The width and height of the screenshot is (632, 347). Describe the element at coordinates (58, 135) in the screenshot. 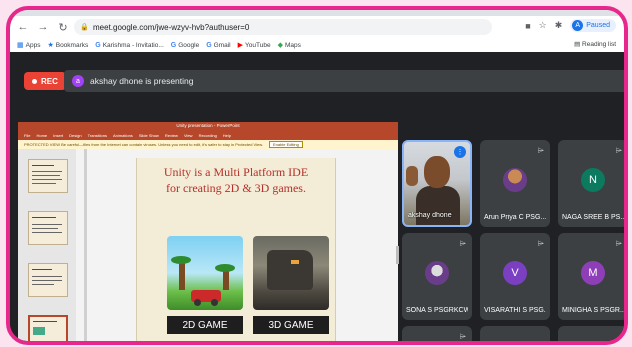

I see `ribbon-tab: Insert` at that location.